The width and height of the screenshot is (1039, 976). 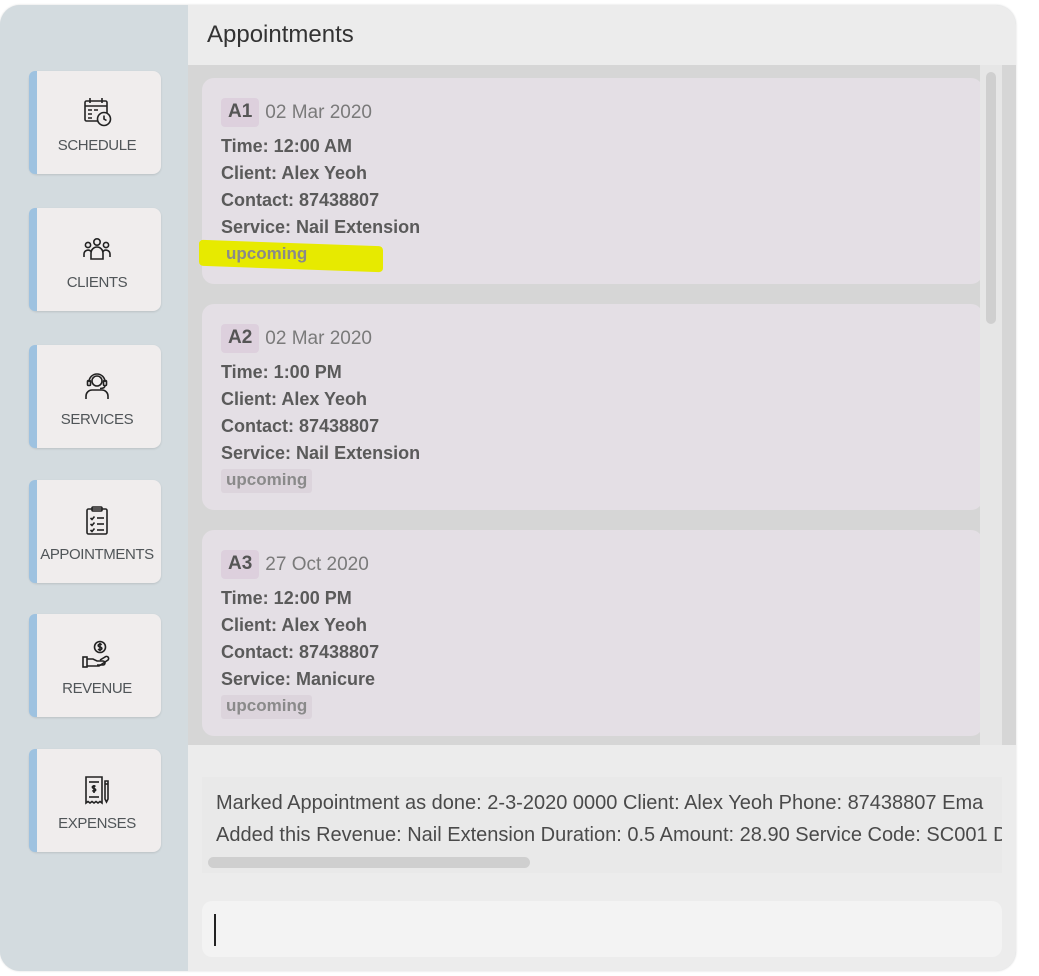 I want to click on hand-dollar-icon, so click(x=96, y=654).